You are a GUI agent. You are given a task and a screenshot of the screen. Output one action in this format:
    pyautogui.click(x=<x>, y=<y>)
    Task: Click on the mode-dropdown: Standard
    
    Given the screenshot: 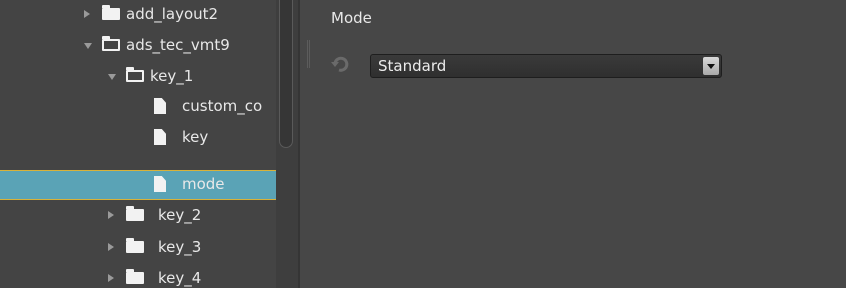 What is the action you would take?
    pyautogui.click(x=546, y=66)
    